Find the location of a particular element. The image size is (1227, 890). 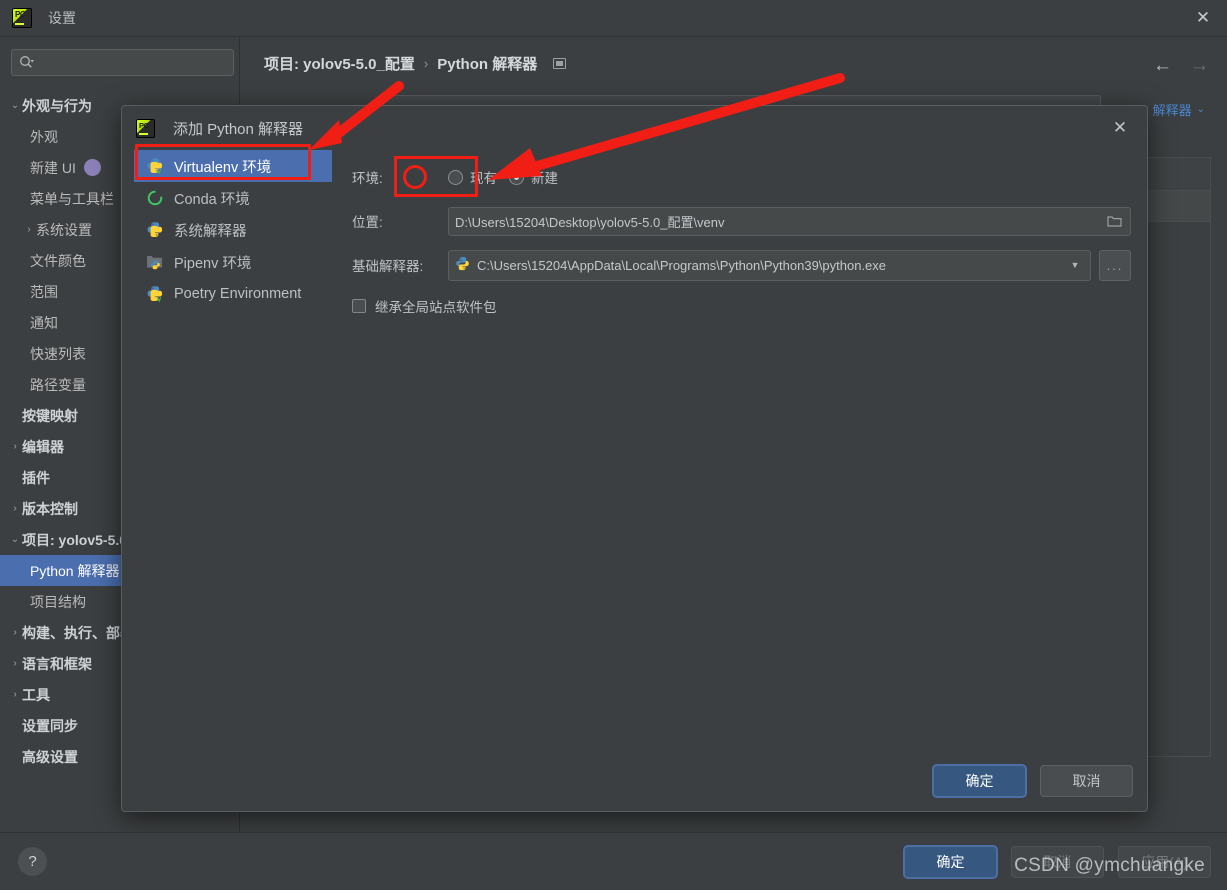

sidebar-item-label: 范围 is located at coordinates (44, 291).